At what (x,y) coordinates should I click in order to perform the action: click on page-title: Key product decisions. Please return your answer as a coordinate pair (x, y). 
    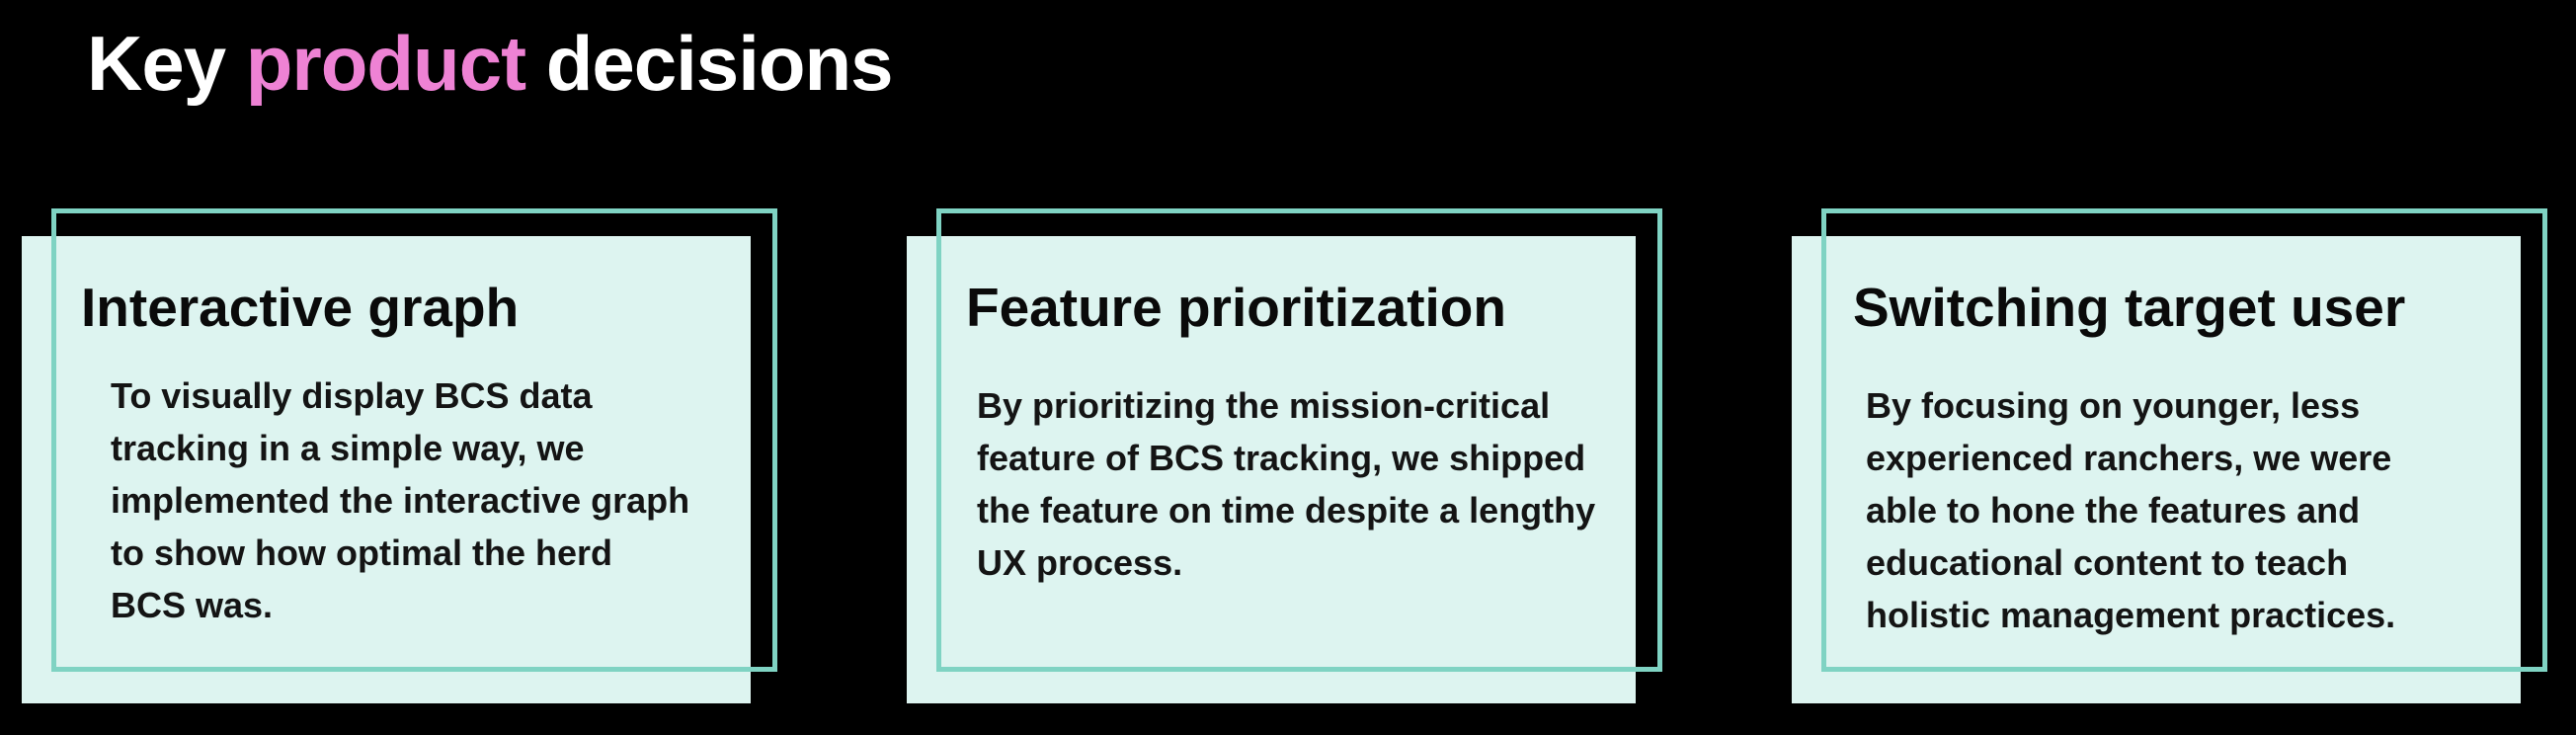
    Looking at the image, I should click on (490, 64).